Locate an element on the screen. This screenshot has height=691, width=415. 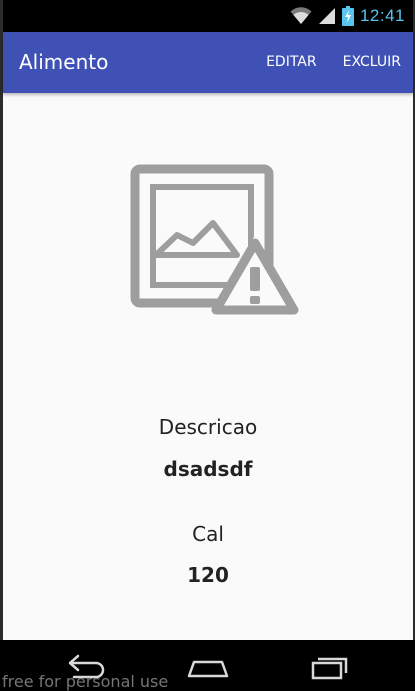
calories-label: Cal is located at coordinates (208, 534).